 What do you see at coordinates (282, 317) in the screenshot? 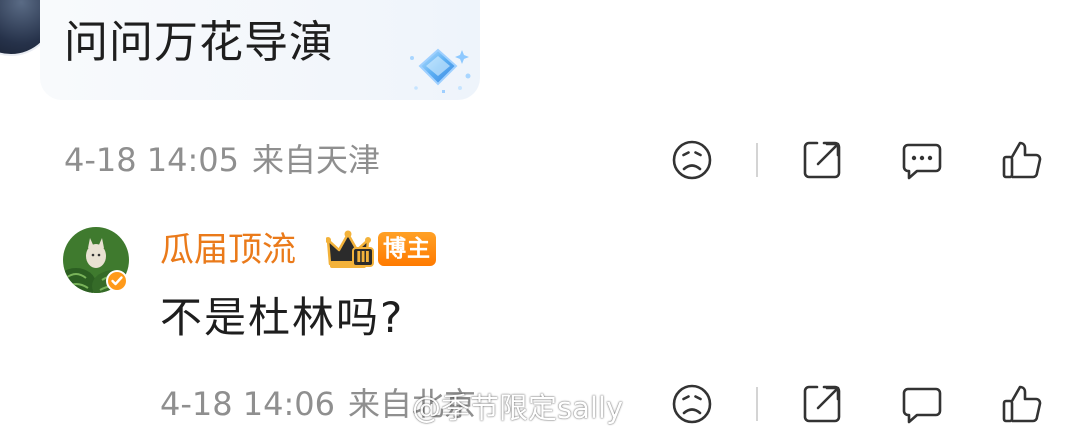
I see `reply-comment-text: 不是杜林吗?` at bounding box center [282, 317].